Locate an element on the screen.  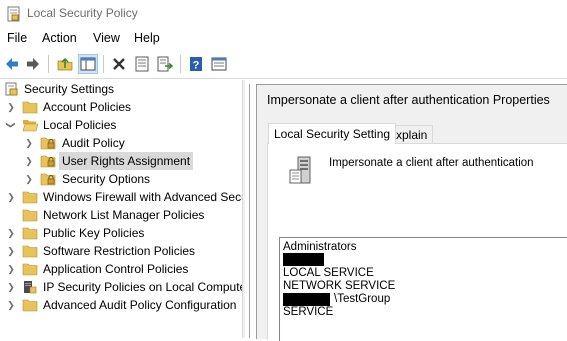
tree-label: Windows Firewall with Advanced Secu is located at coordinates (142, 197).